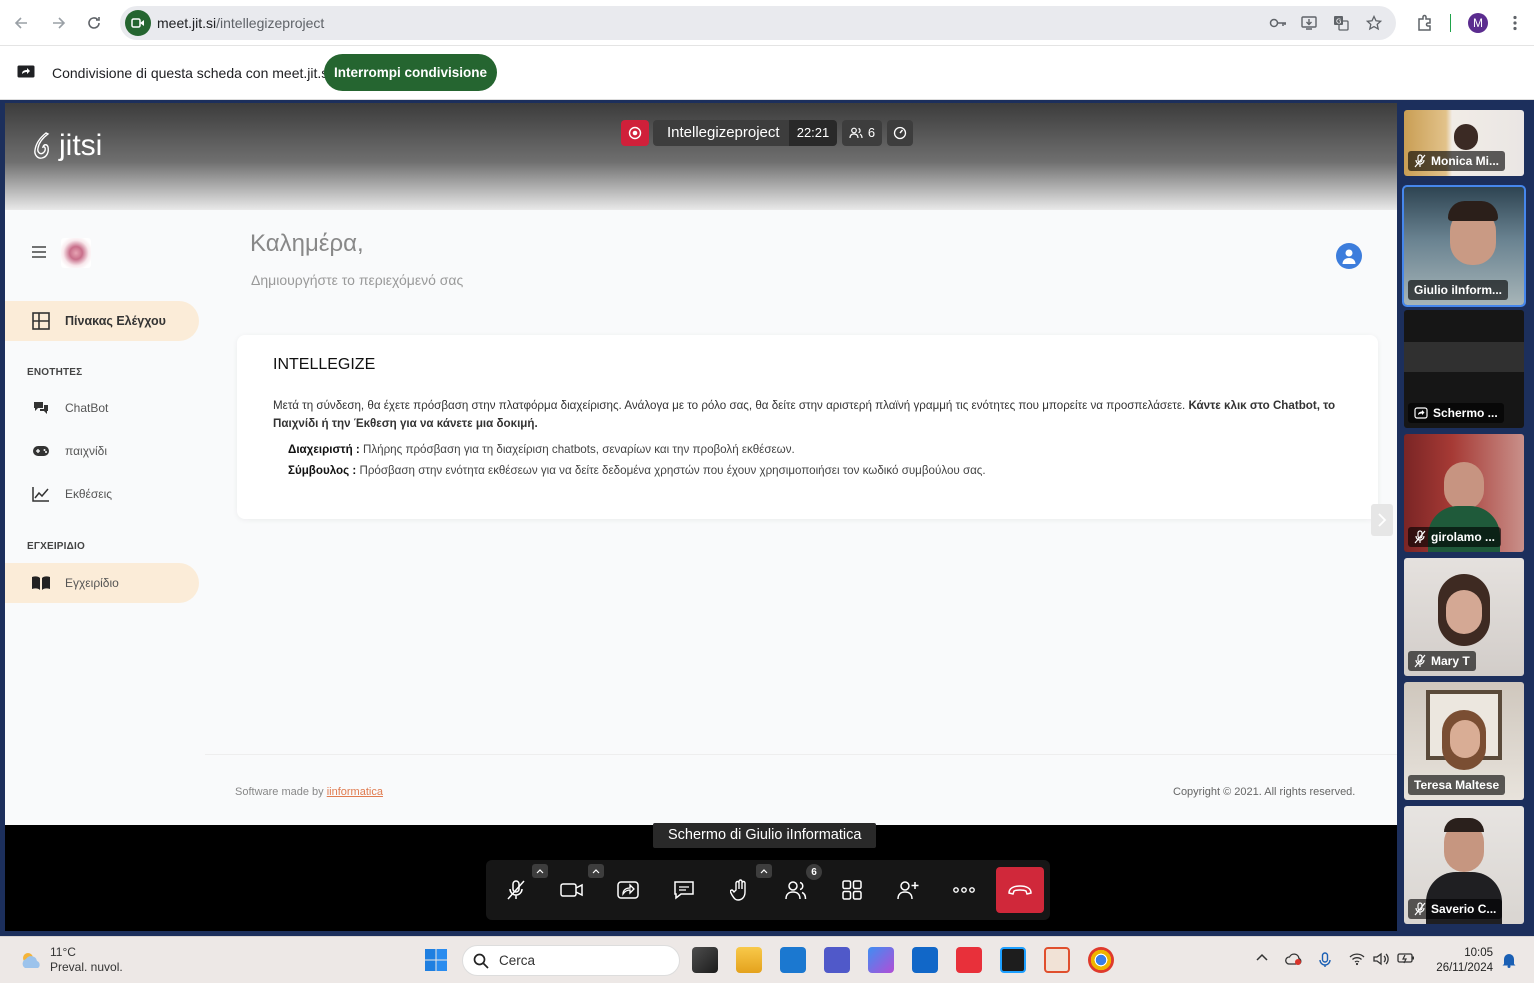  I want to click on hangup-phone-icon, so click(1020, 890).